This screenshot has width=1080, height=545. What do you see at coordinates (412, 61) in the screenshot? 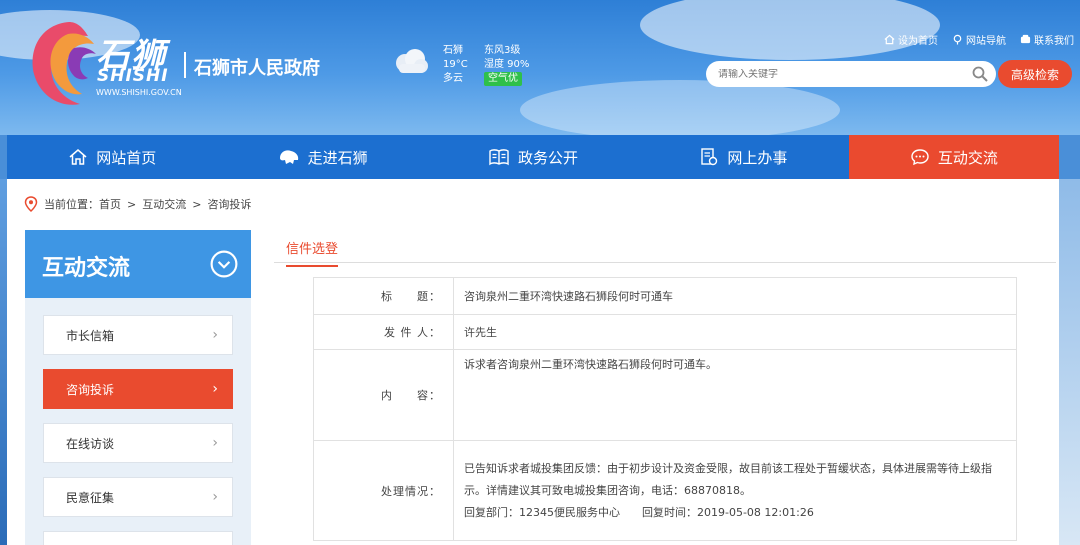
I see `cloudy-weather-icon` at bounding box center [412, 61].